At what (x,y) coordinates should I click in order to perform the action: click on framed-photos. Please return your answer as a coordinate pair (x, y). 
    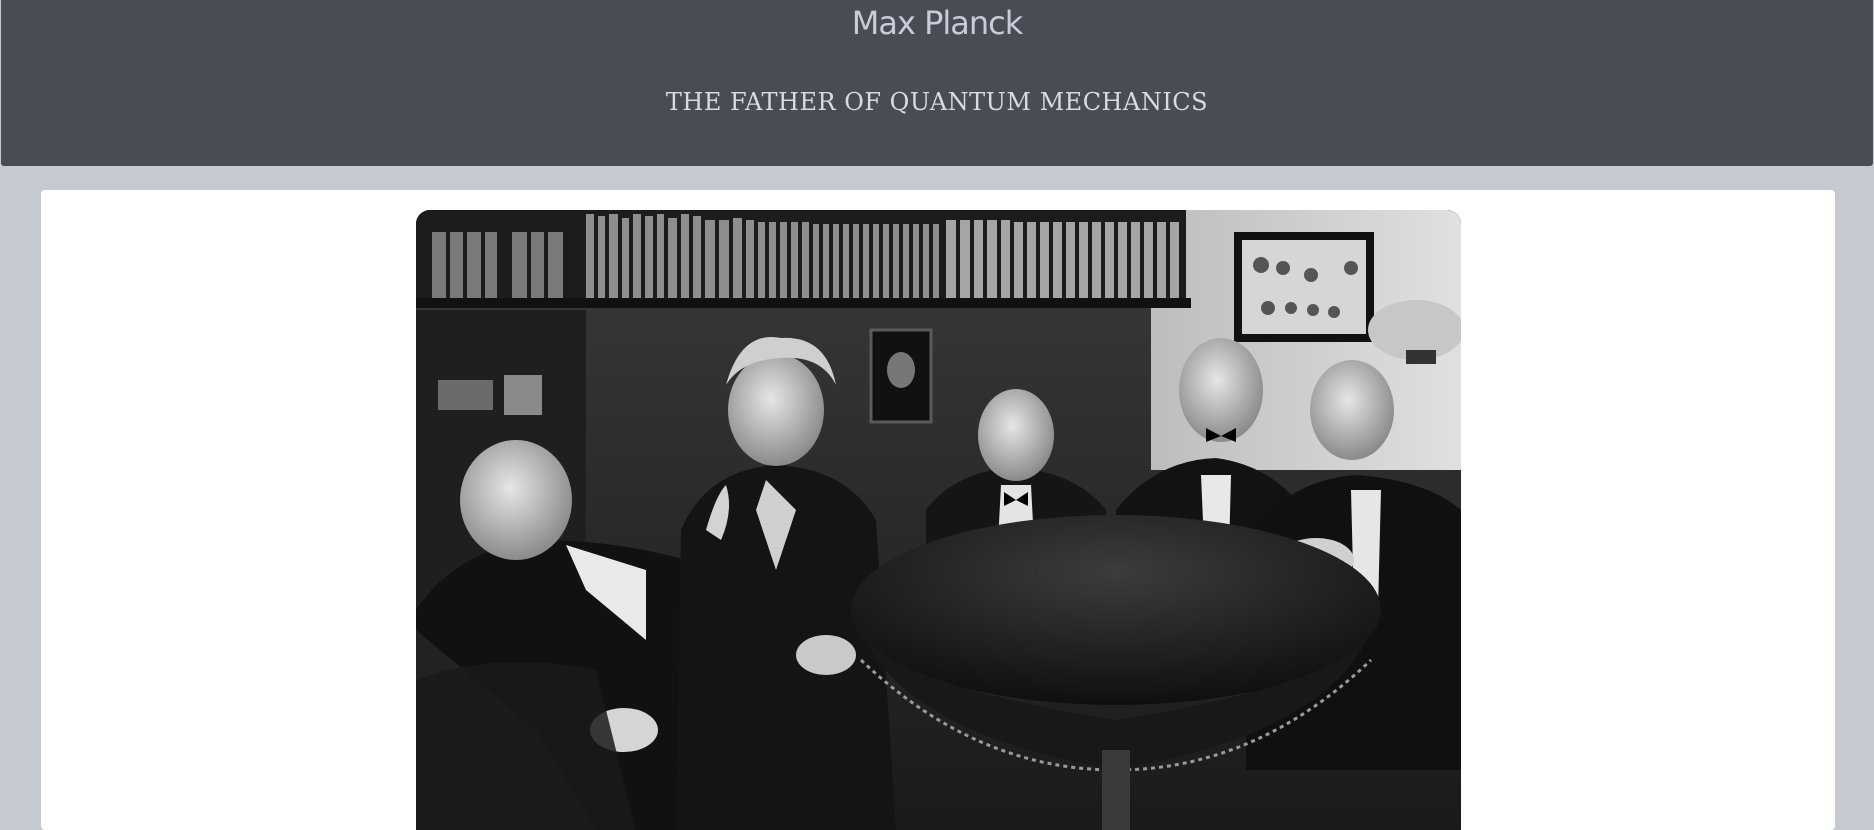
    Looking at the image, I should click on (1304, 287).